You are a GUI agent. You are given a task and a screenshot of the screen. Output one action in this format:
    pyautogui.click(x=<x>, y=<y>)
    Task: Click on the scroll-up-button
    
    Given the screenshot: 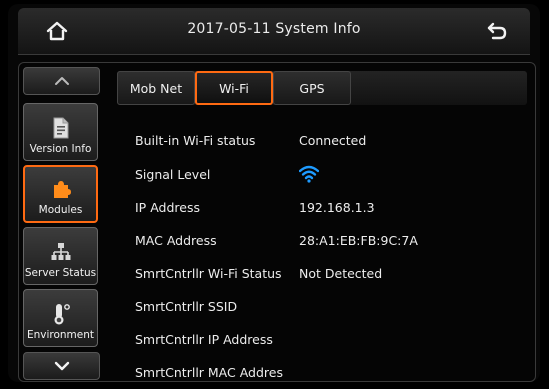 What is the action you would take?
    pyautogui.click(x=61, y=81)
    